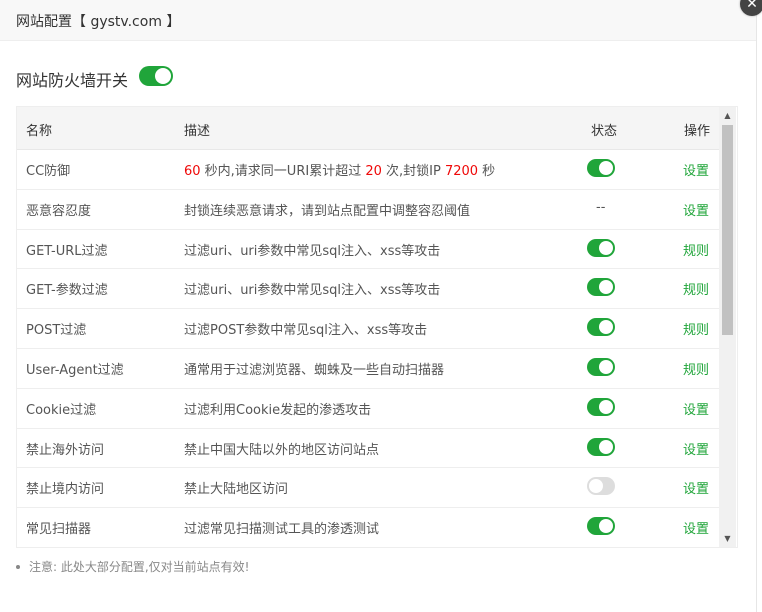 This screenshot has height=612, width=762. What do you see at coordinates (67, 291) in the screenshot?
I see `row-name: GET-参数过滤` at bounding box center [67, 291].